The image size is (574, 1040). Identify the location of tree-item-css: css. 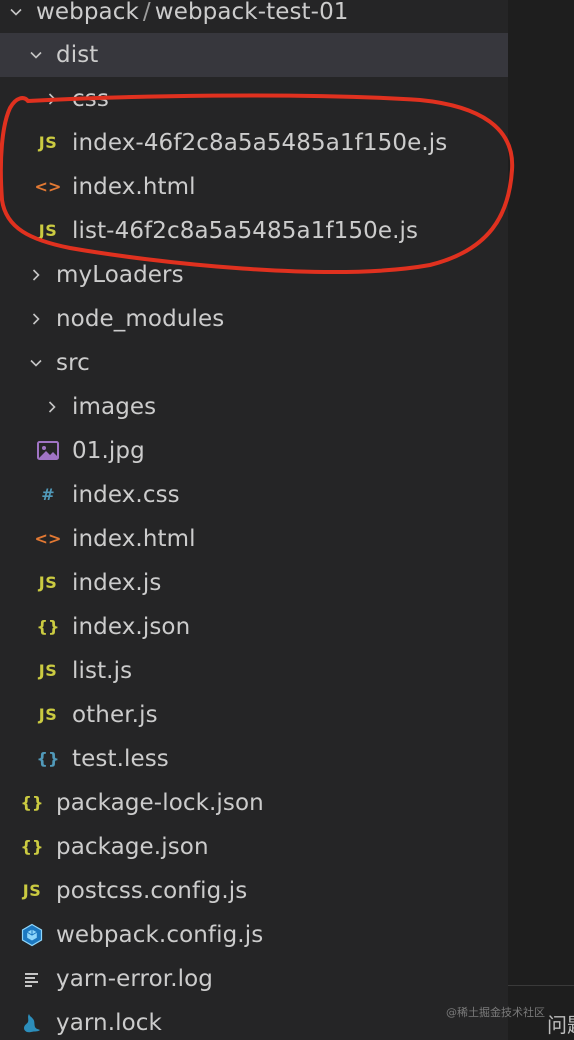
(254, 99).